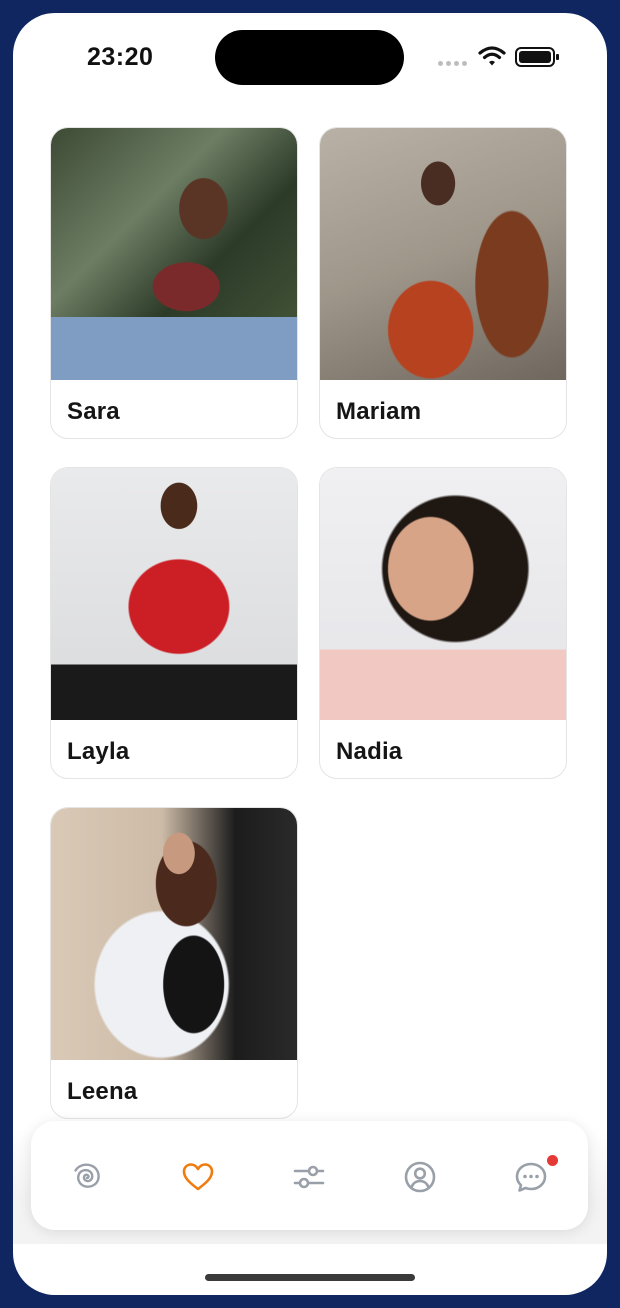 This screenshot has width=620, height=1308. I want to click on nav-messages-button, so click(531, 1177).